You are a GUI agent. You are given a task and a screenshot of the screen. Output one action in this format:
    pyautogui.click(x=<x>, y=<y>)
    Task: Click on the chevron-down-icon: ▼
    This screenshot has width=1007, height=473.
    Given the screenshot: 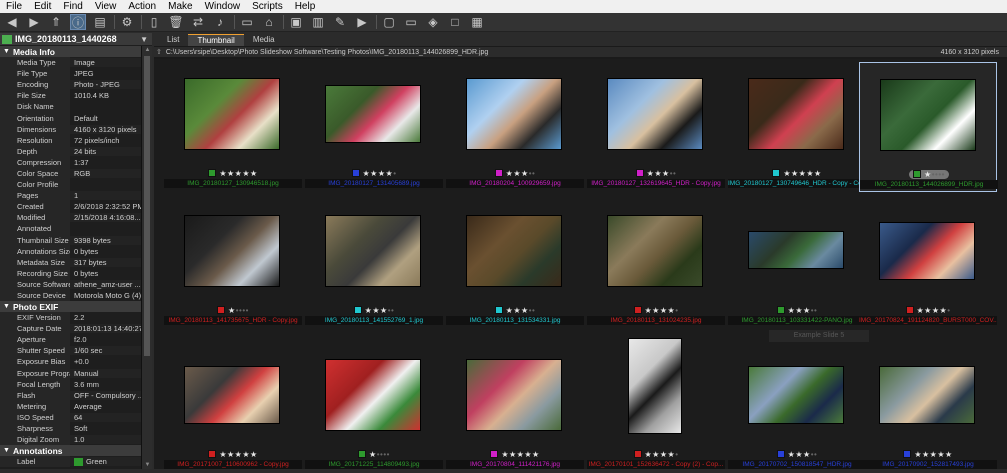 What is the action you would take?
    pyautogui.click(x=144, y=39)
    